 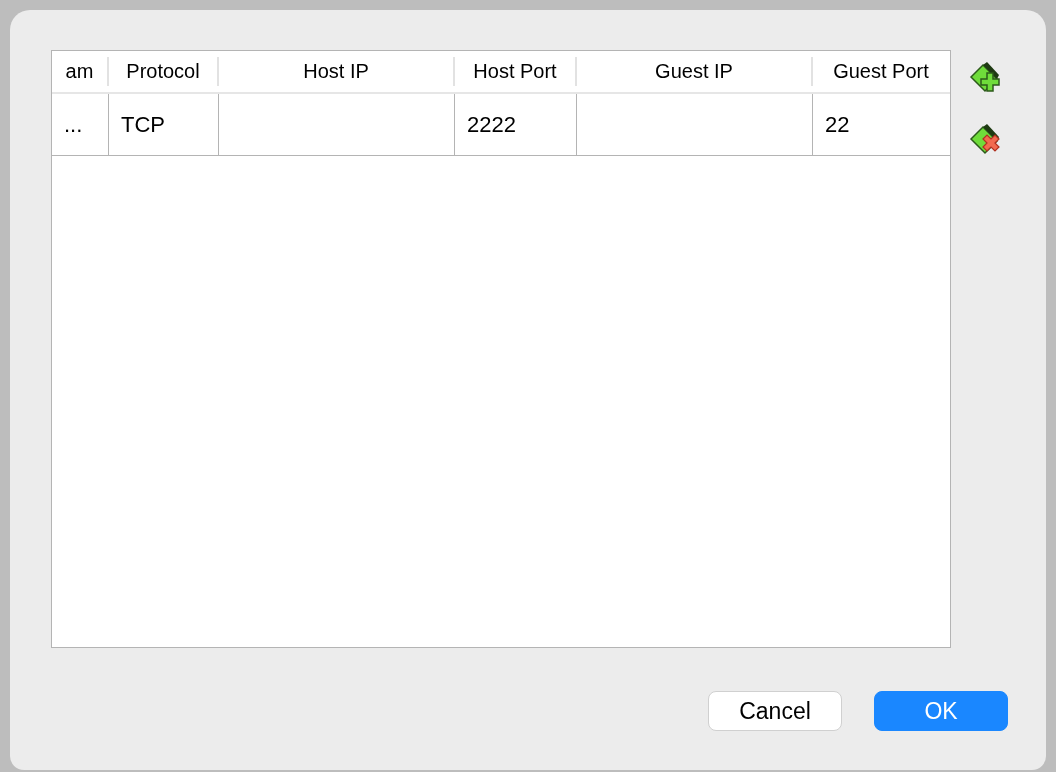 I want to click on cancel-button: Cancel, so click(x=775, y=711).